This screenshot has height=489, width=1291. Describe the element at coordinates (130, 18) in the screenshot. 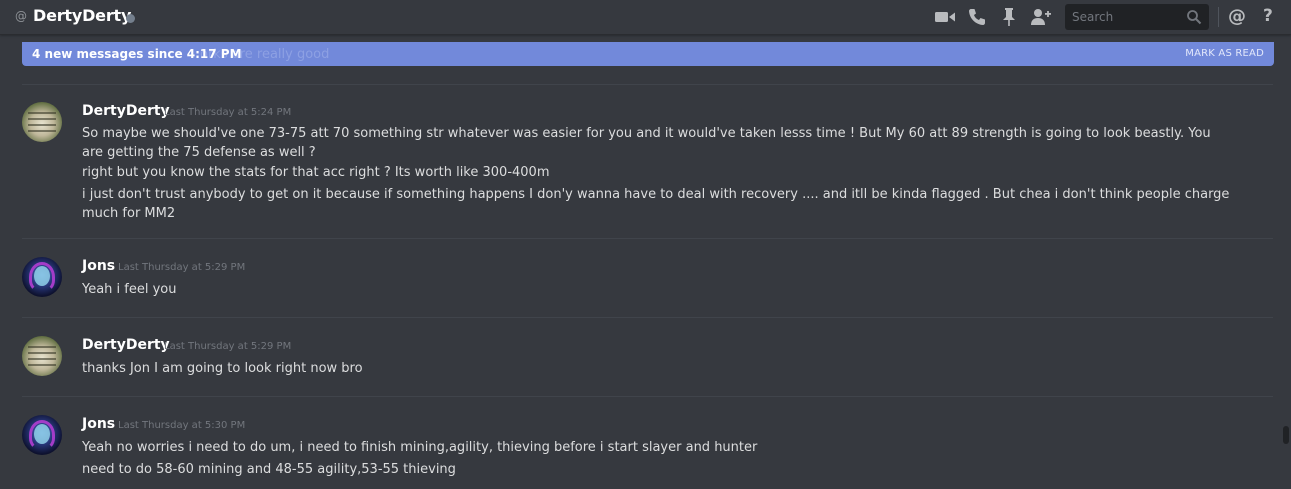

I see `status-indicator` at that location.